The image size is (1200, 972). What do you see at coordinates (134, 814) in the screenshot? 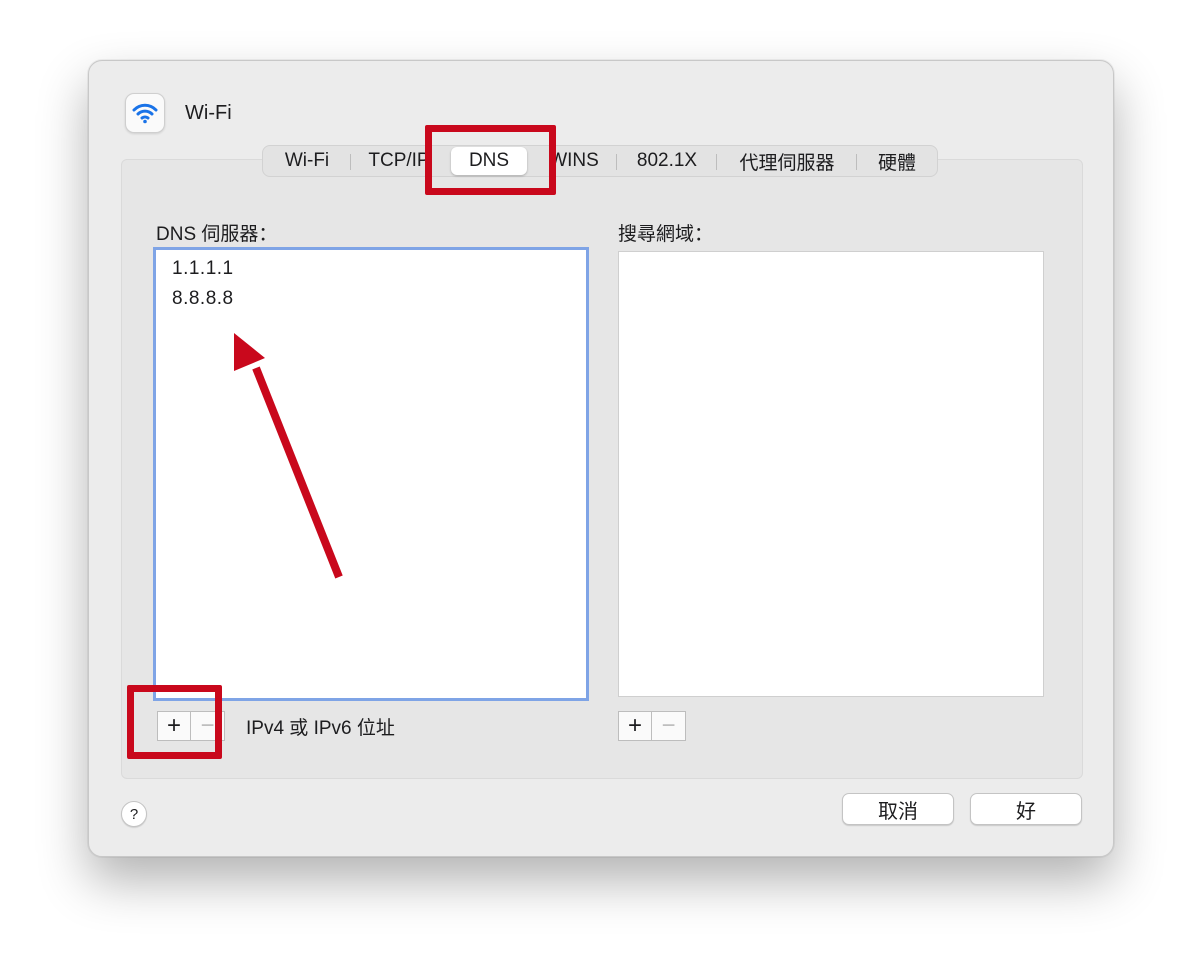
I see `help-button: ?` at bounding box center [134, 814].